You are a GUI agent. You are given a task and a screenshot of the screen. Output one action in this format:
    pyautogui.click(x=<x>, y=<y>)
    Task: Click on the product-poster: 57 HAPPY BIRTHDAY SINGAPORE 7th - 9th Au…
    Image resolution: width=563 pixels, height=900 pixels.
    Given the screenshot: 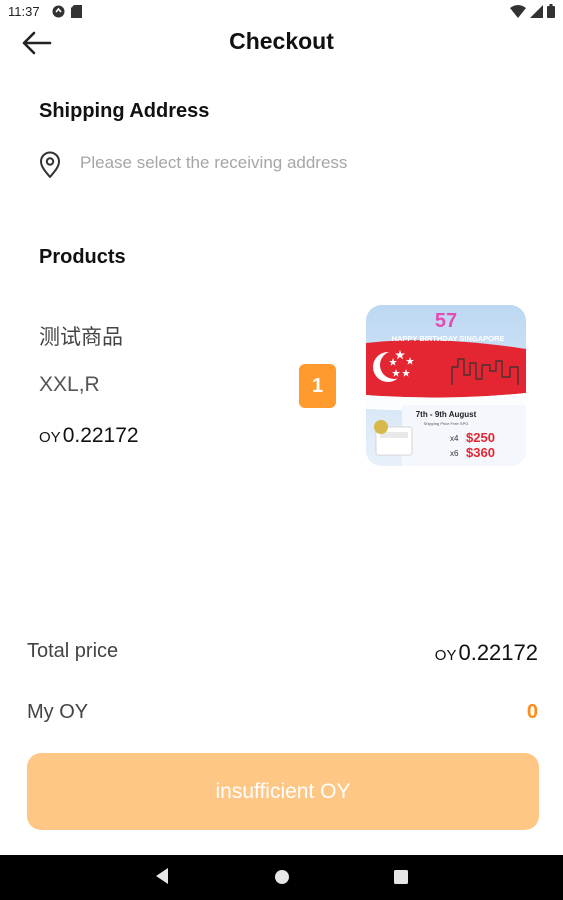 What is the action you would take?
    pyautogui.click(x=446, y=385)
    